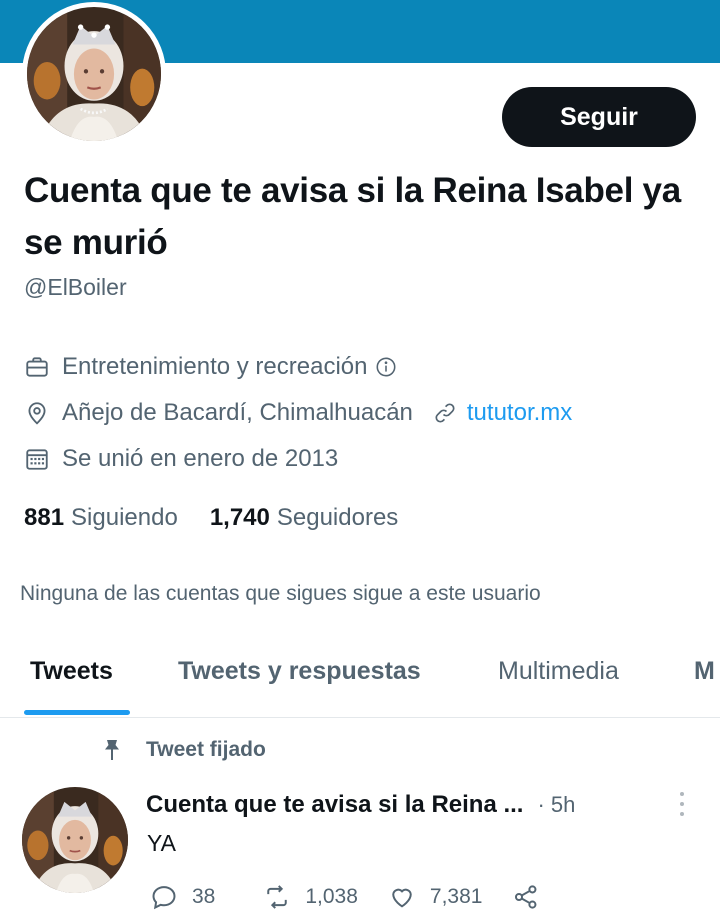 This screenshot has width=720, height=915. I want to click on profile-stats: 881 Siguiendo 1,740 Seguidores, so click(227, 518).